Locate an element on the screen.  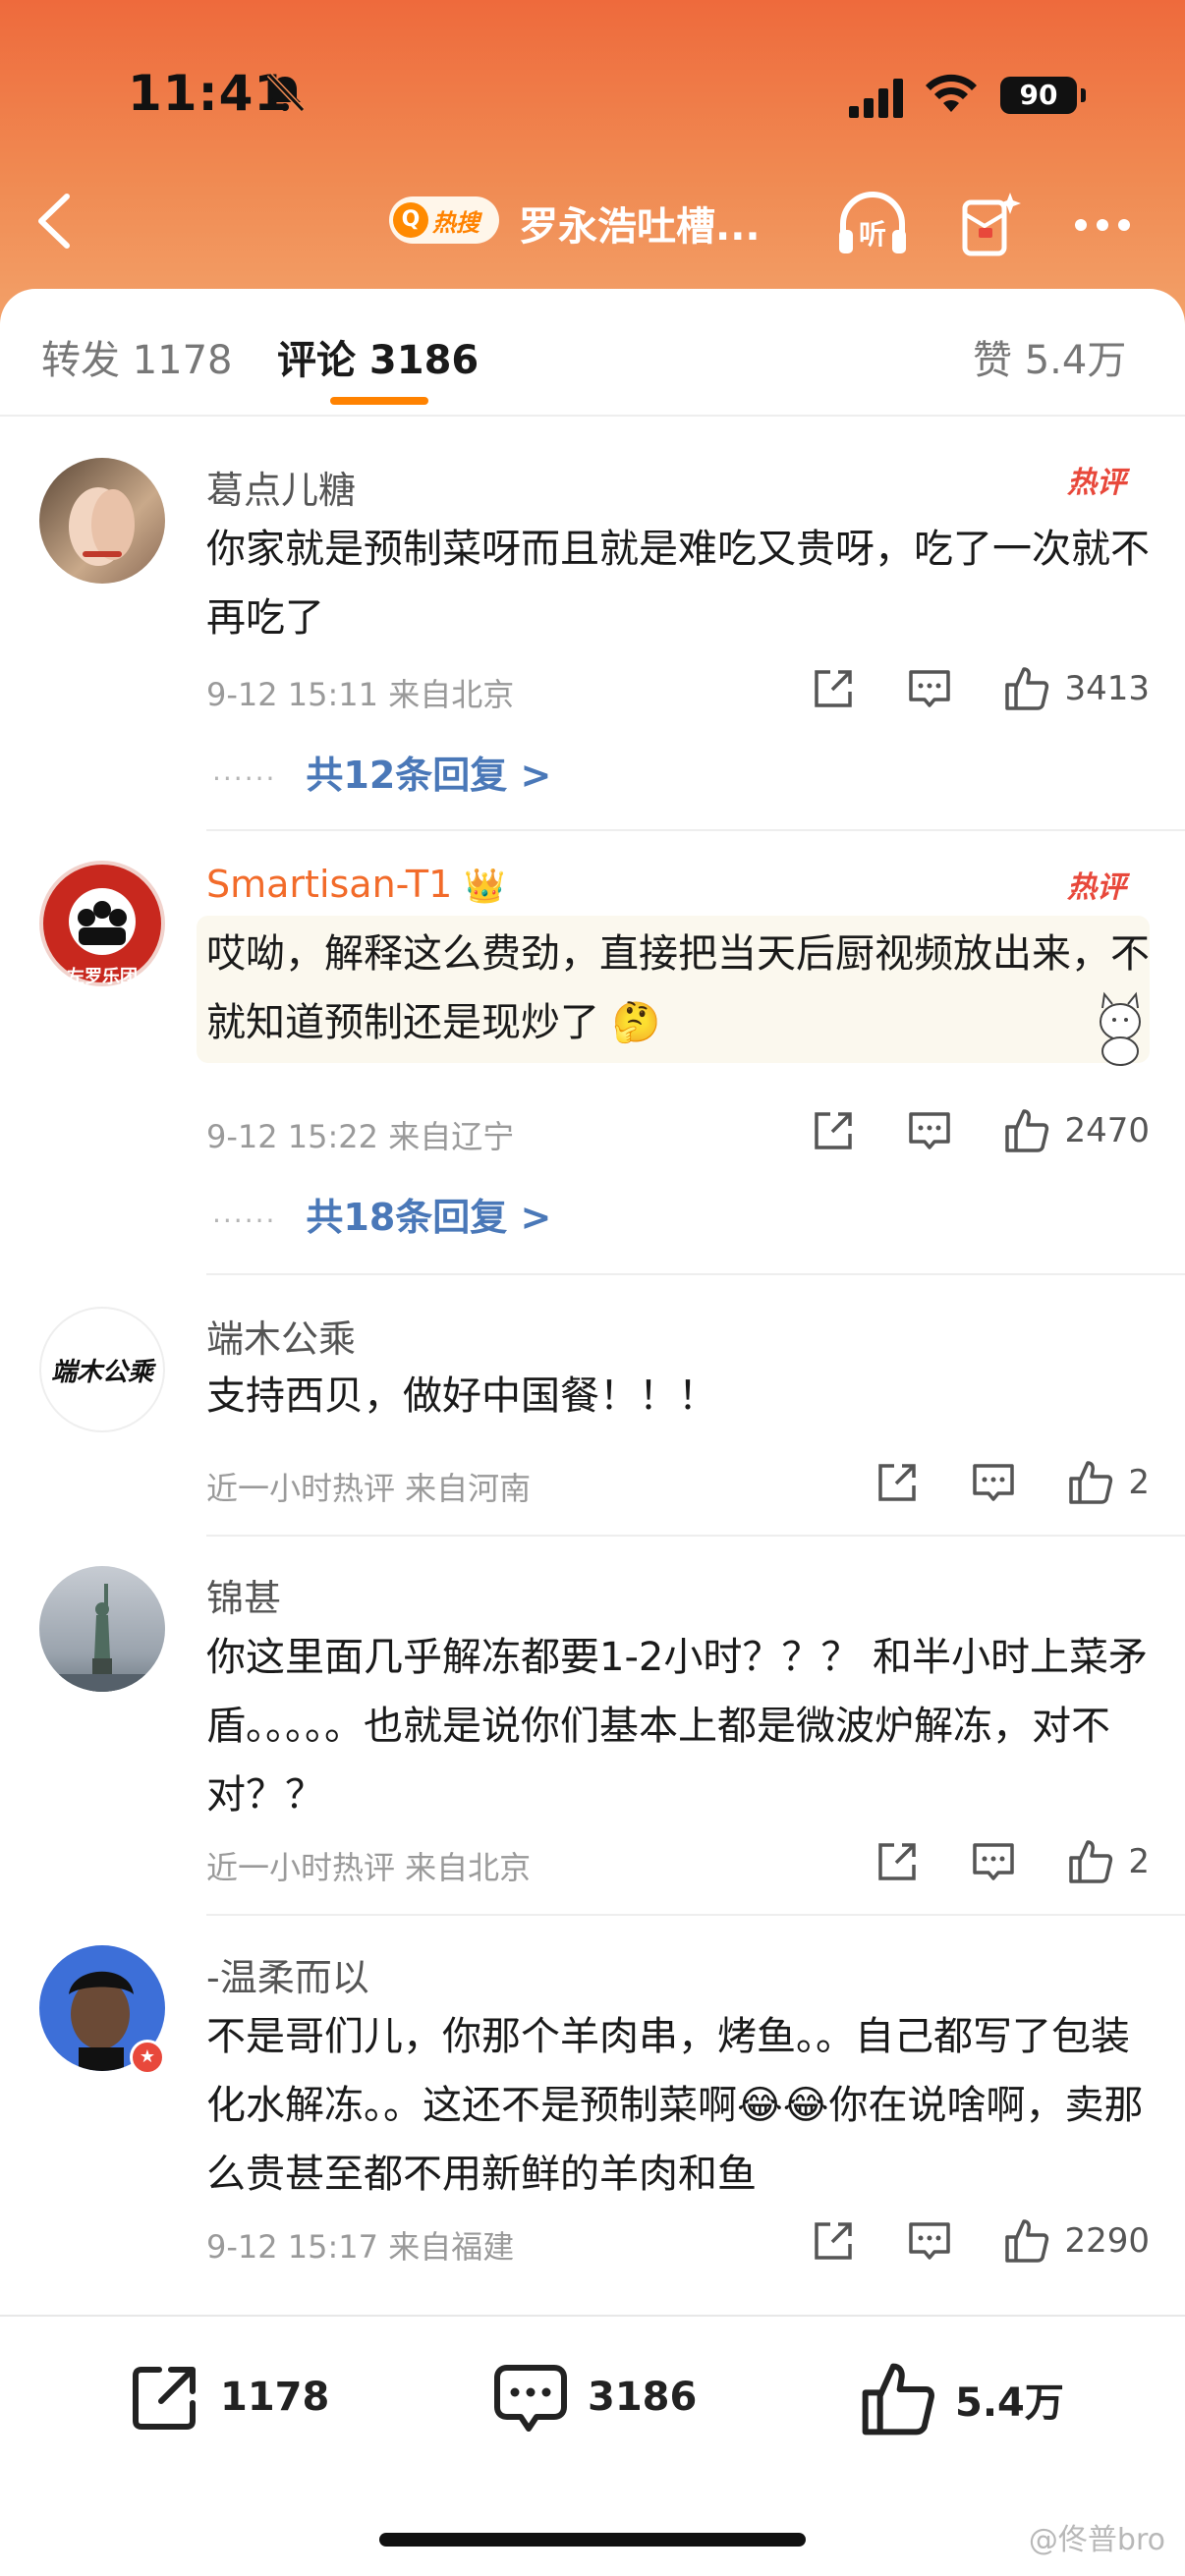
like-button: 5.4万 is located at coordinates (962, 2399).